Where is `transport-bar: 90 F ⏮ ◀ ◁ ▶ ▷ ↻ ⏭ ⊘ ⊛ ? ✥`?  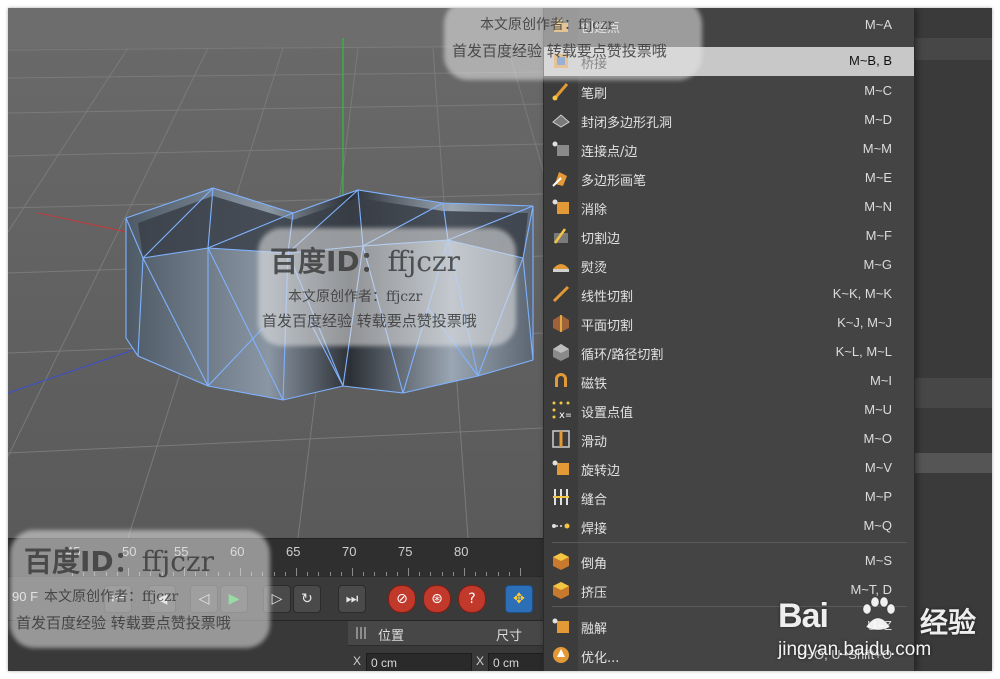
transport-bar: 90 F ⏮ ◀ ◁ ▶ ▷ ↻ ⏭ ⊘ ⊛ ? ✥ is located at coordinates (275, 598).